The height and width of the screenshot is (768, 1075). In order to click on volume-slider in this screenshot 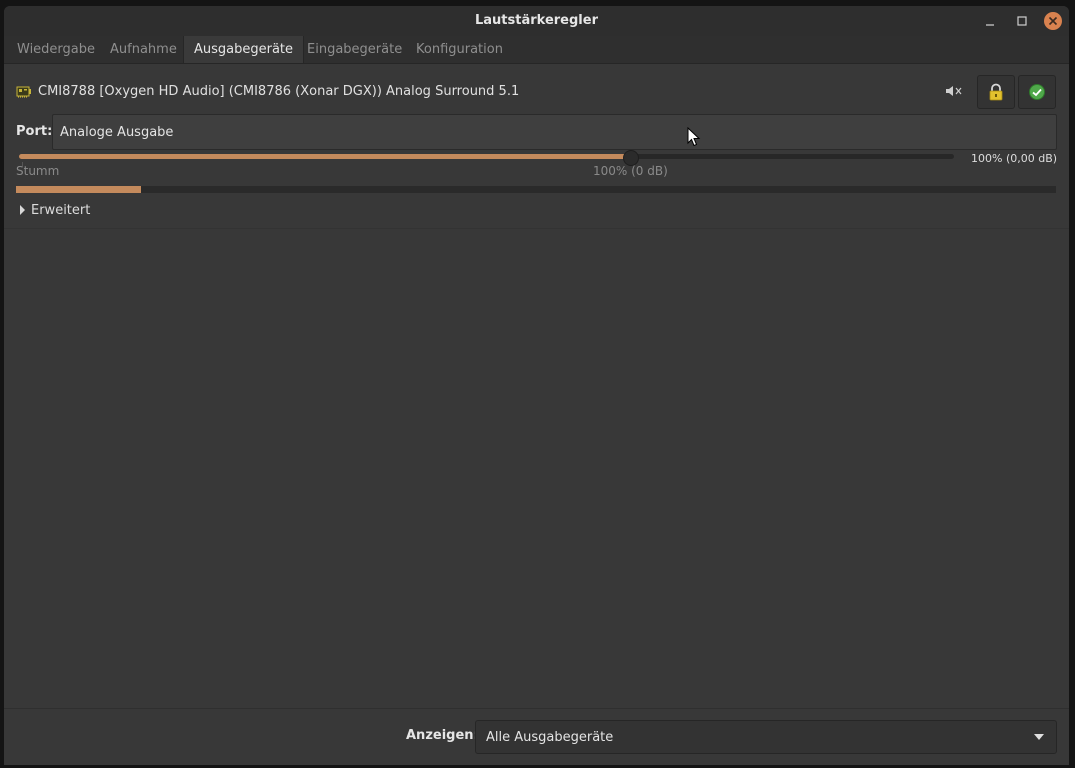, I will do `click(486, 156)`.